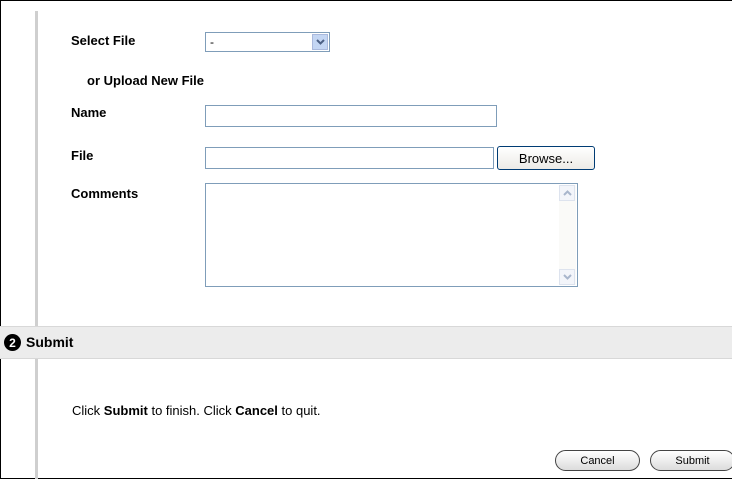 Image resolution: width=732 pixels, height=479 pixels. I want to click on select-file-label: Select File, so click(103, 40).